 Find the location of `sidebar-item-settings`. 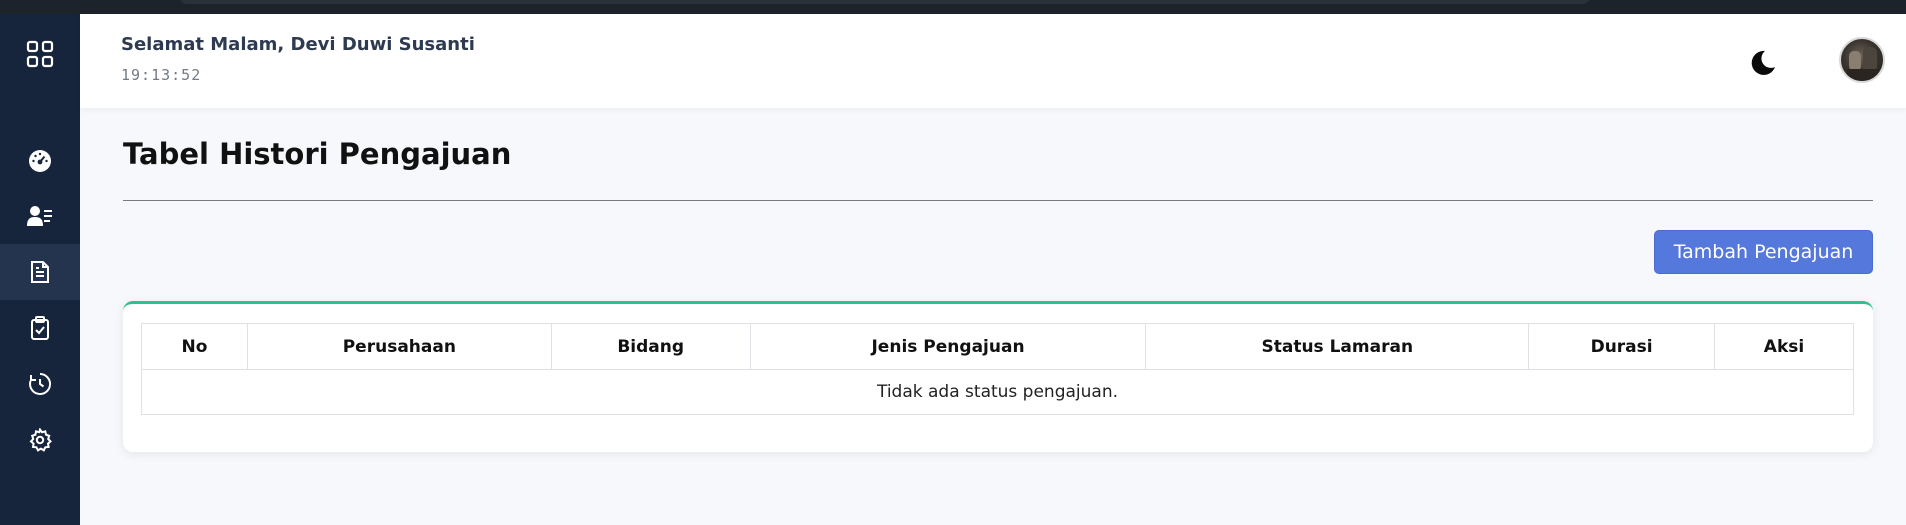

sidebar-item-settings is located at coordinates (40, 440).